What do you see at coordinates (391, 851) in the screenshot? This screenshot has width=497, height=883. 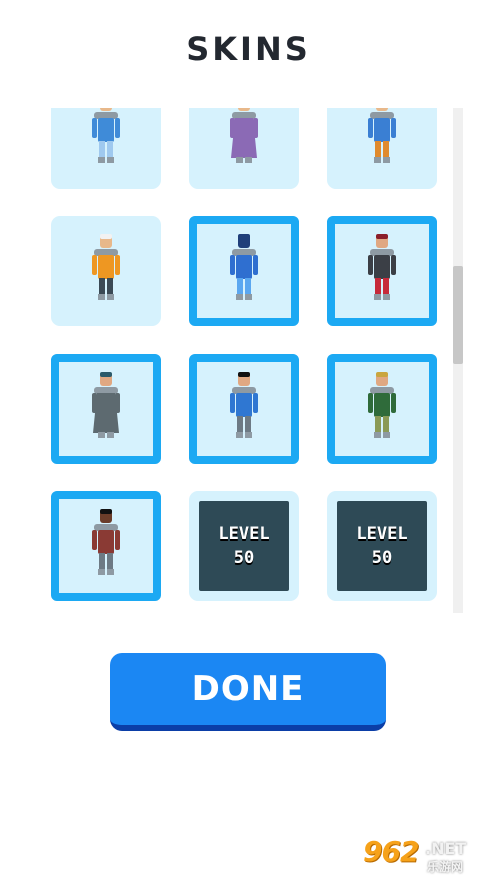 I see `watermark-logo-number: 962` at bounding box center [391, 851].